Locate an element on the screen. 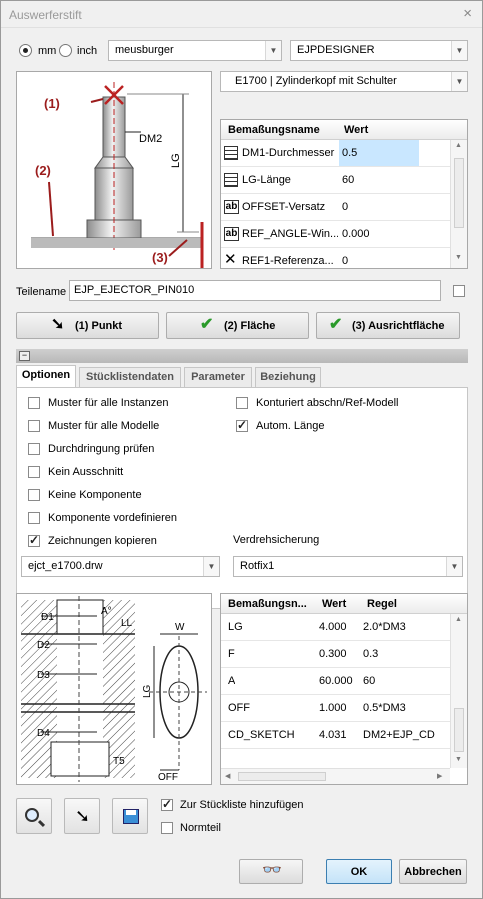 The height and width of the screenshot is (899, 483). ok-button: OK is located at coordinates (359, 871).